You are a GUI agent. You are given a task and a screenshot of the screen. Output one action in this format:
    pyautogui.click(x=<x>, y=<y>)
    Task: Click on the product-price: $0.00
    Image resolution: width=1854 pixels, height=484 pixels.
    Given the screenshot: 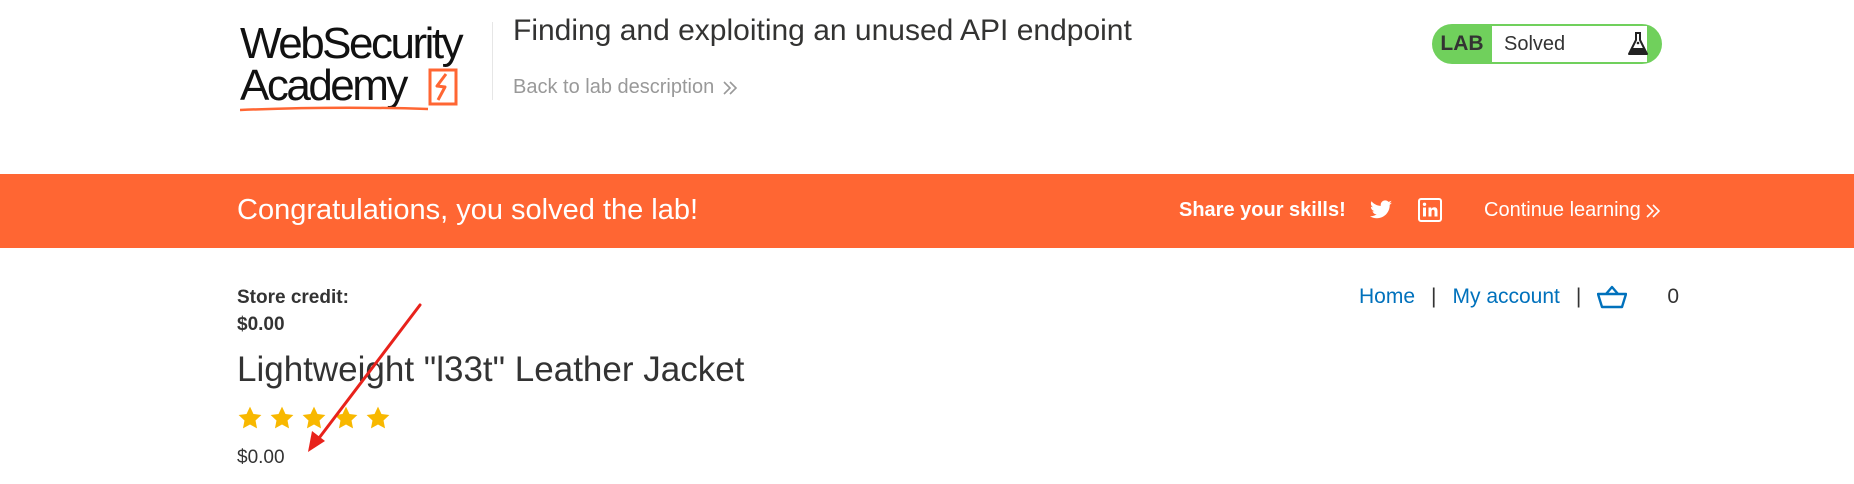 What is the action you would take?
    pyautogui.click(x=261, y=457)
    